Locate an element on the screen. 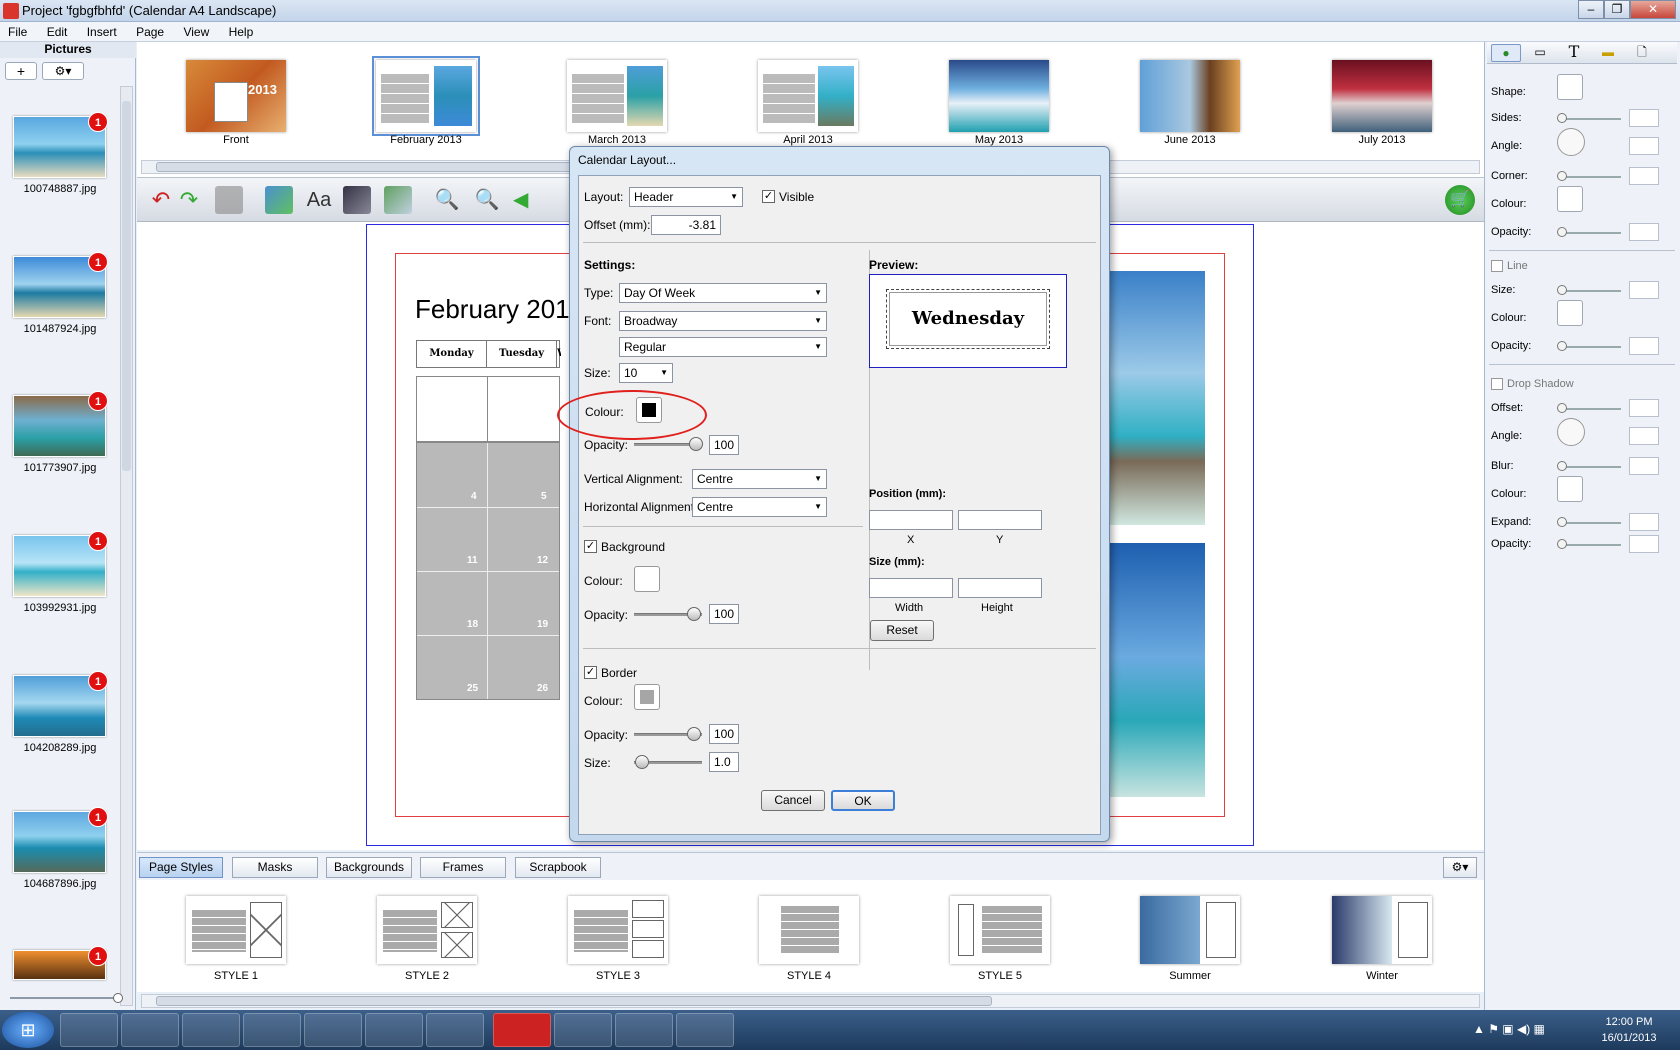 The width and height of the screenshot is (1680, 1050). explorer-icon is located at coordinates (150, 1030).